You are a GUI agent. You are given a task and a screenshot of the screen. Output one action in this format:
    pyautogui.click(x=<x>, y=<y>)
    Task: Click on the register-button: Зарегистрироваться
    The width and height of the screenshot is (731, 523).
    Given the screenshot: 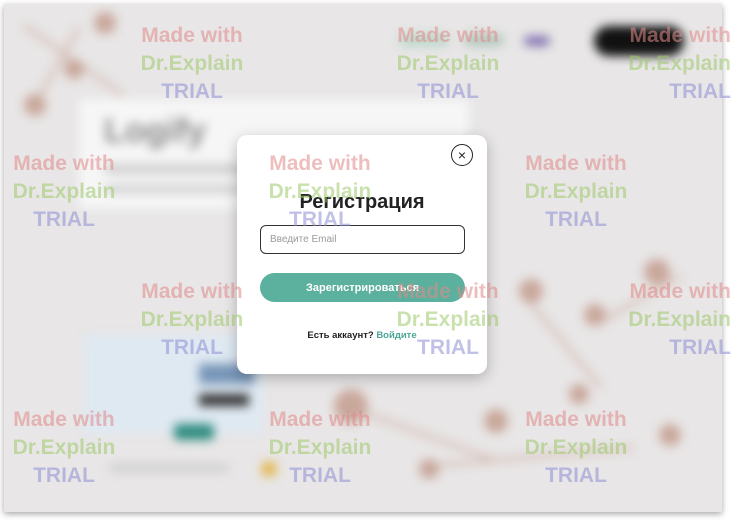 What is the action you would take?
    pyautogui.click(x=362, y=287)
    